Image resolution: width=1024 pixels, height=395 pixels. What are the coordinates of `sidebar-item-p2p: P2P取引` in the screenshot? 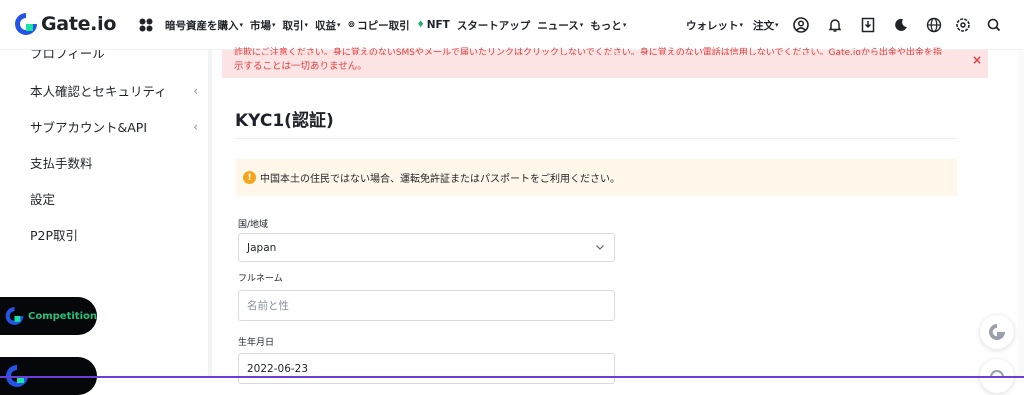 It's located at (114, 234).